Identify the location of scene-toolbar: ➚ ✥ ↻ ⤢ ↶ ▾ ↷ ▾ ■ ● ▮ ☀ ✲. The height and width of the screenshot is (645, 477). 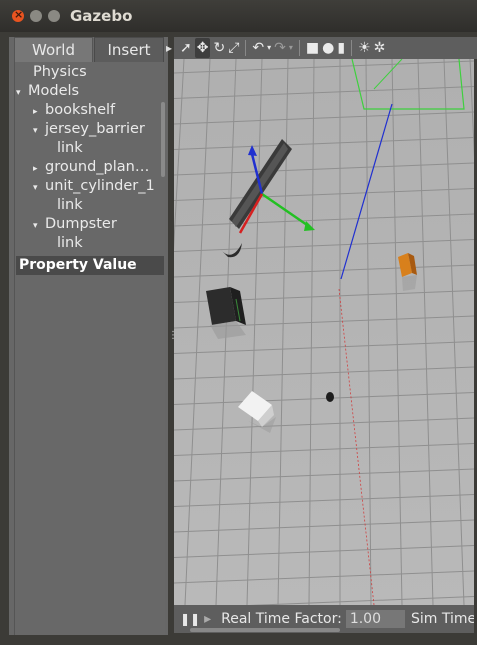
(325, 48).